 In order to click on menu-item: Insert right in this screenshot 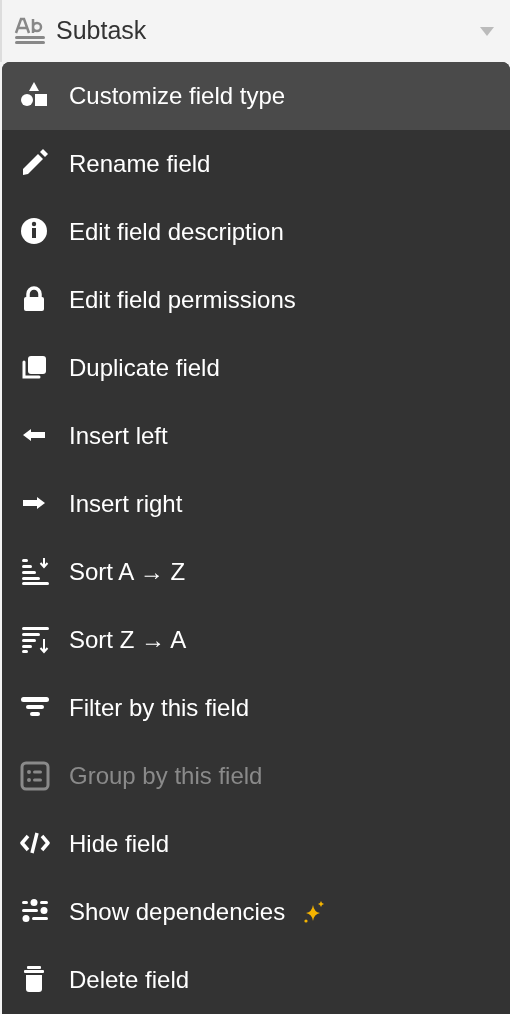, I will do `click(256, 504)`.